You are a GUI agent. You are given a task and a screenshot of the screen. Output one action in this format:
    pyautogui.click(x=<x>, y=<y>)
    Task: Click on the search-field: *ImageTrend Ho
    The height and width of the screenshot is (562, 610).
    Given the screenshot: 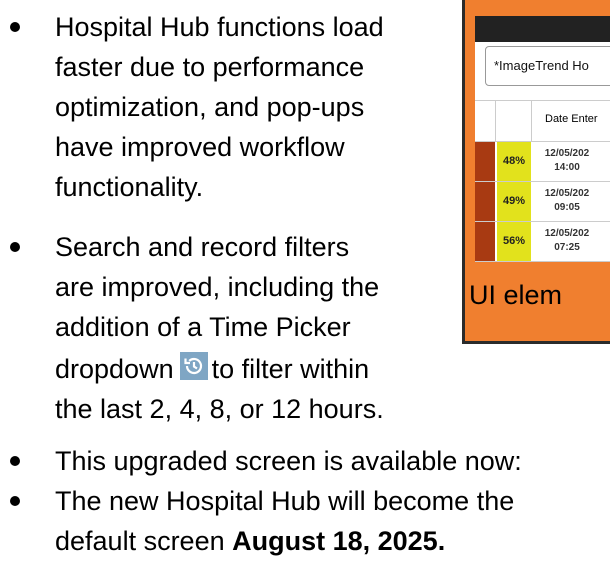 What is the action you would take?
    pyautogui.click(x=547, y=66)
    